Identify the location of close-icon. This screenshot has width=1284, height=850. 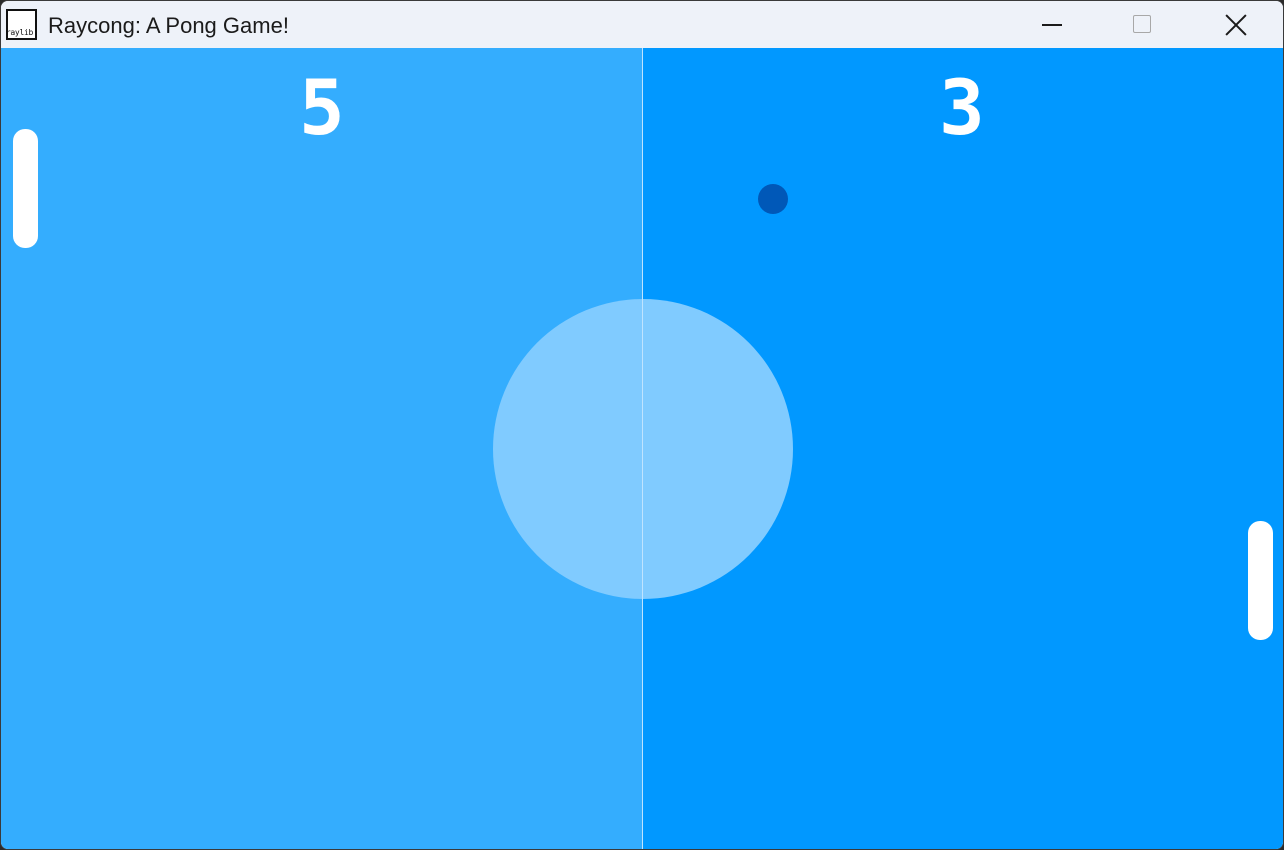
(1236, 25).